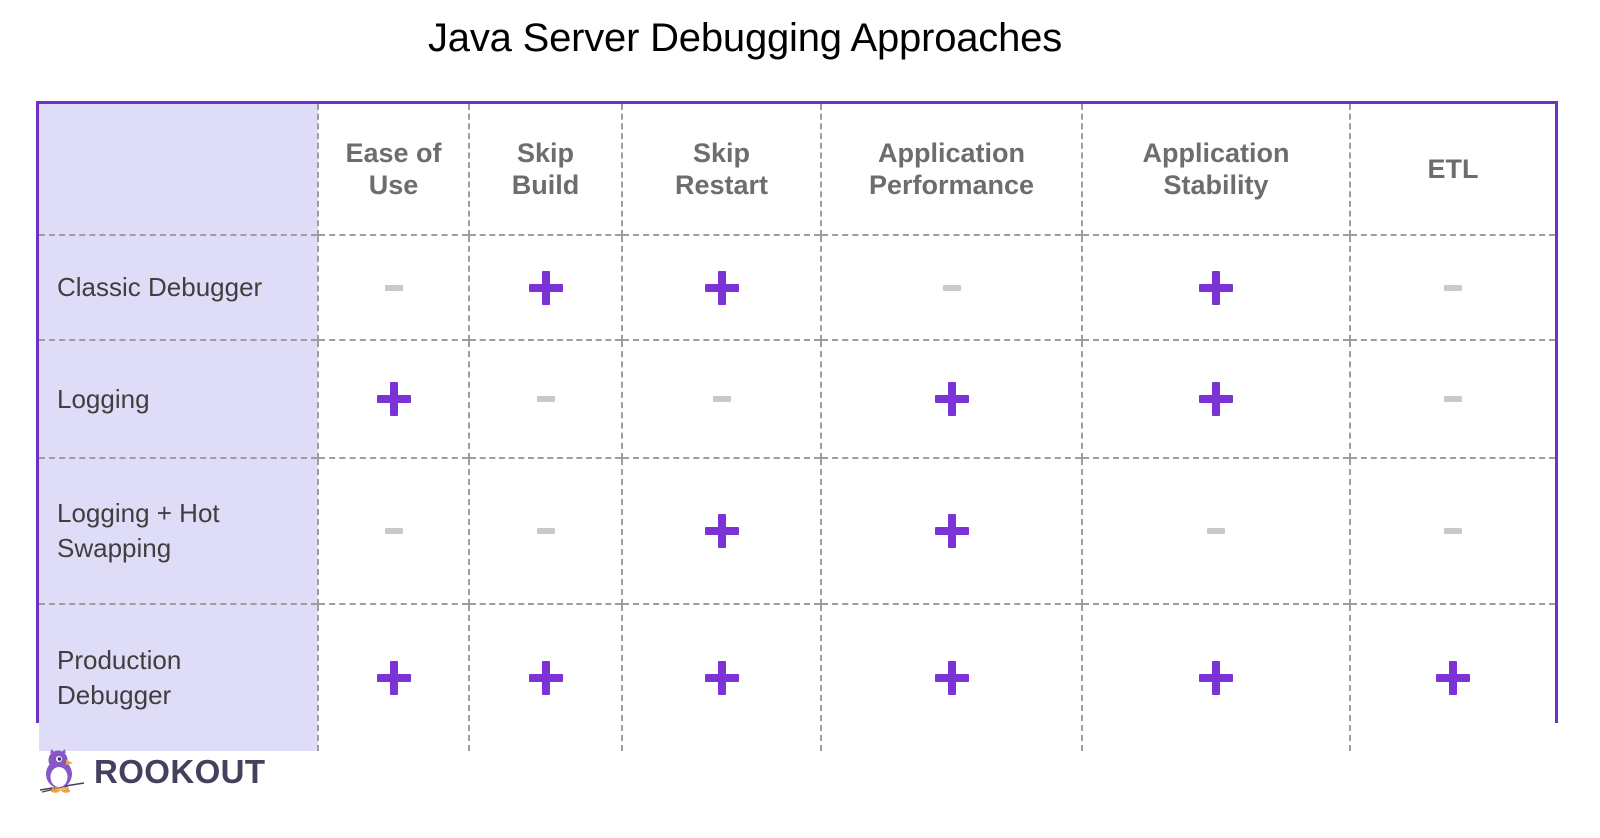 The height and width of the screenshot is (838, 1600). I want to click on cell-classic-debugger-ease-of-use, so click(393, 287).